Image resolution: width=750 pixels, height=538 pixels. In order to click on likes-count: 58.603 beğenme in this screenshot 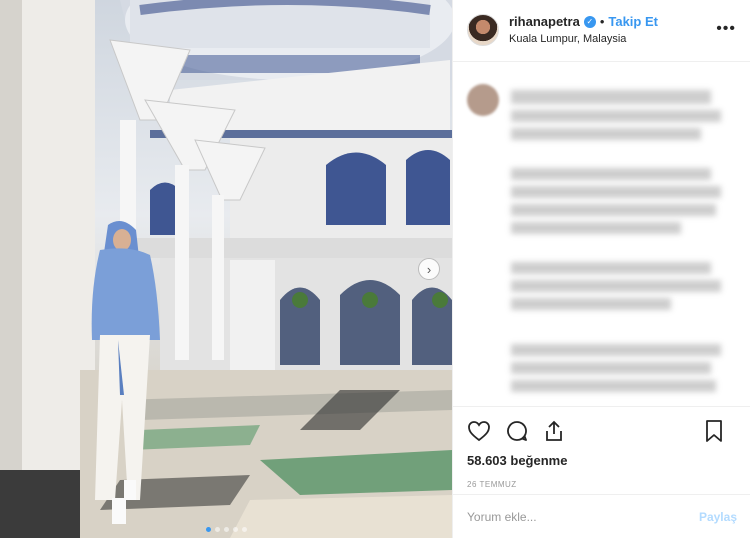, I will do `click(602, 460)`.